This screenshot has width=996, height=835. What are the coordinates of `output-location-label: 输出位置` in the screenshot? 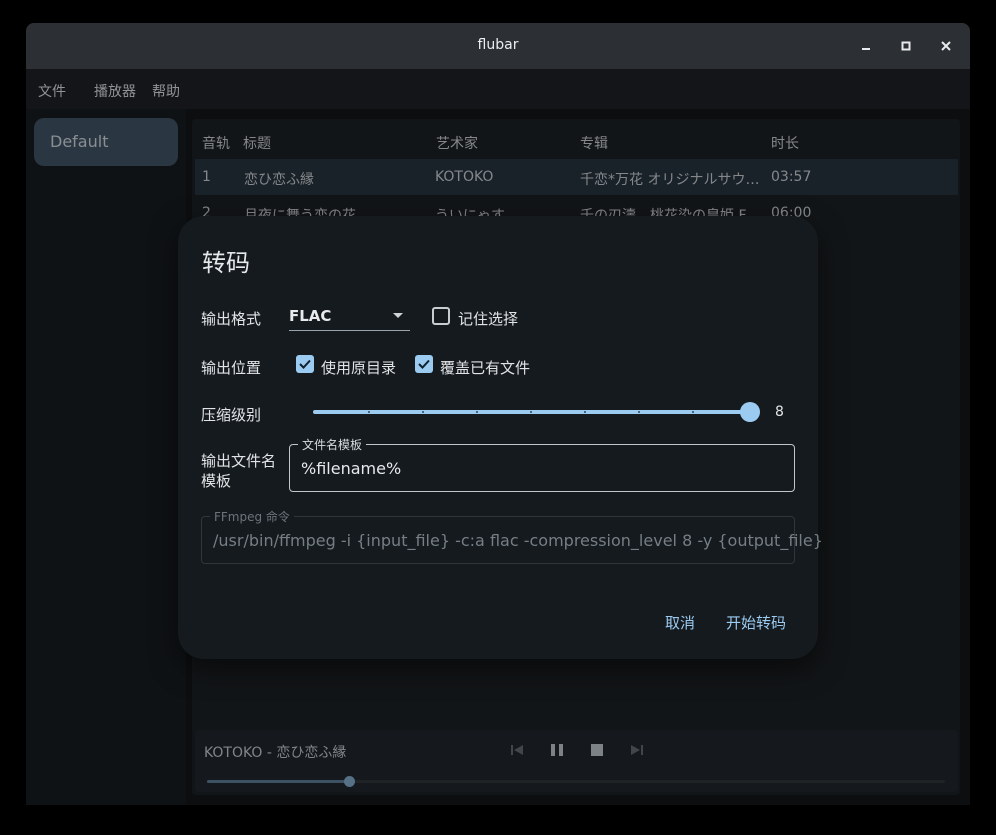 It's located at (231, 368).